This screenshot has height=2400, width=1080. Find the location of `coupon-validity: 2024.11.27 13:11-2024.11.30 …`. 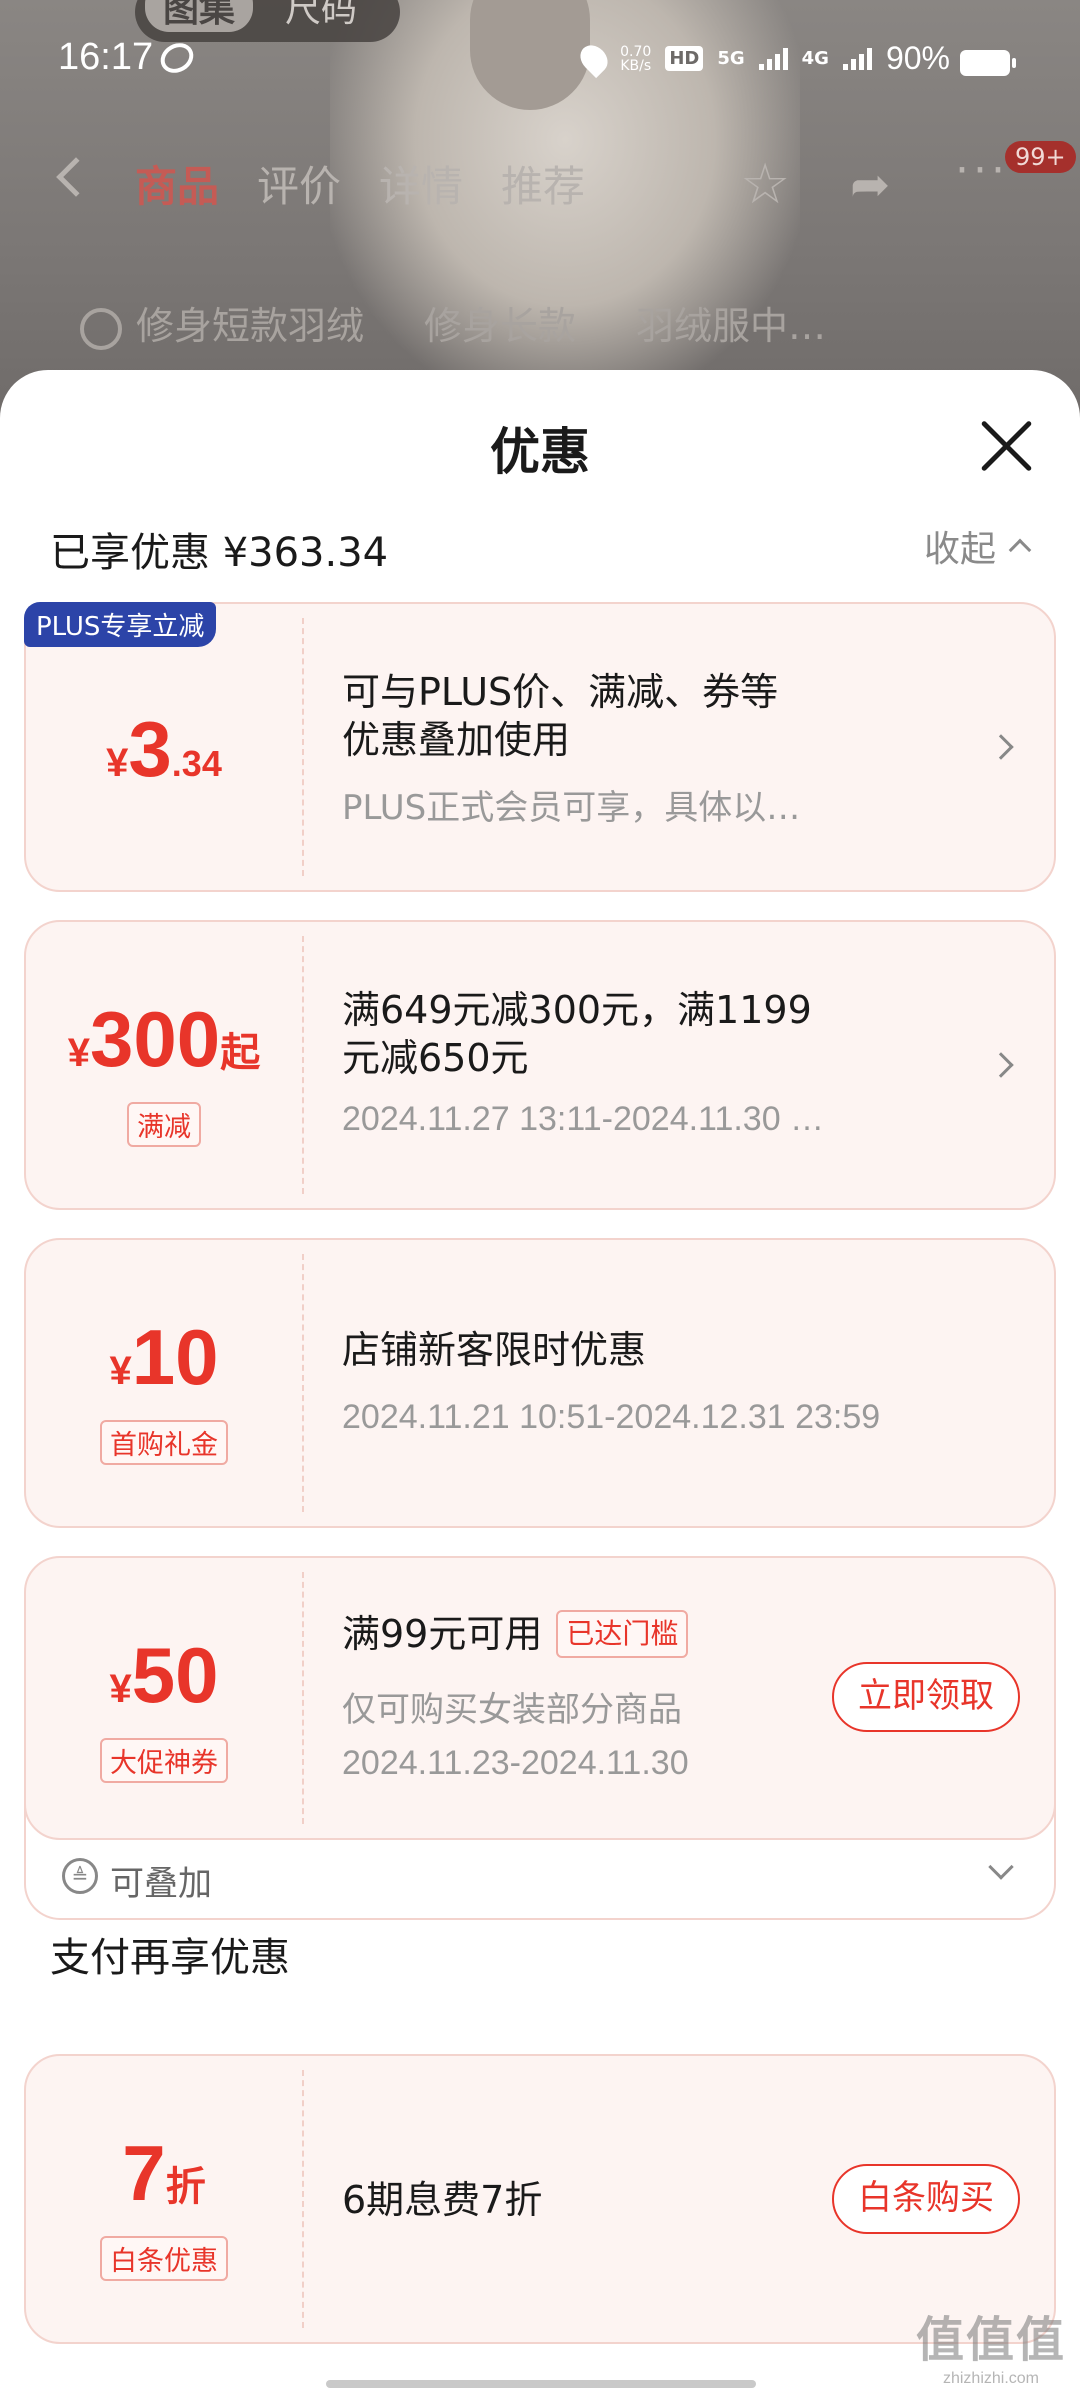

coupon-validity: 2024.11.27 13:11-2024.11.30 … is located at coordinates (583, 1119).